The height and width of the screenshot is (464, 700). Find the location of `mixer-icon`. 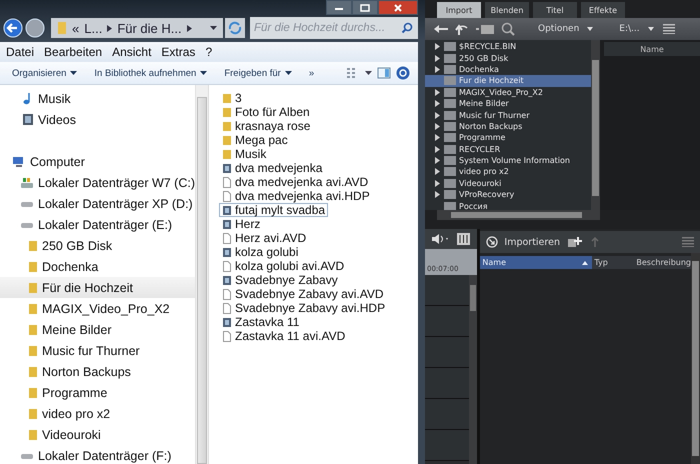

mixer-icon is located at coordinates (463, 239).